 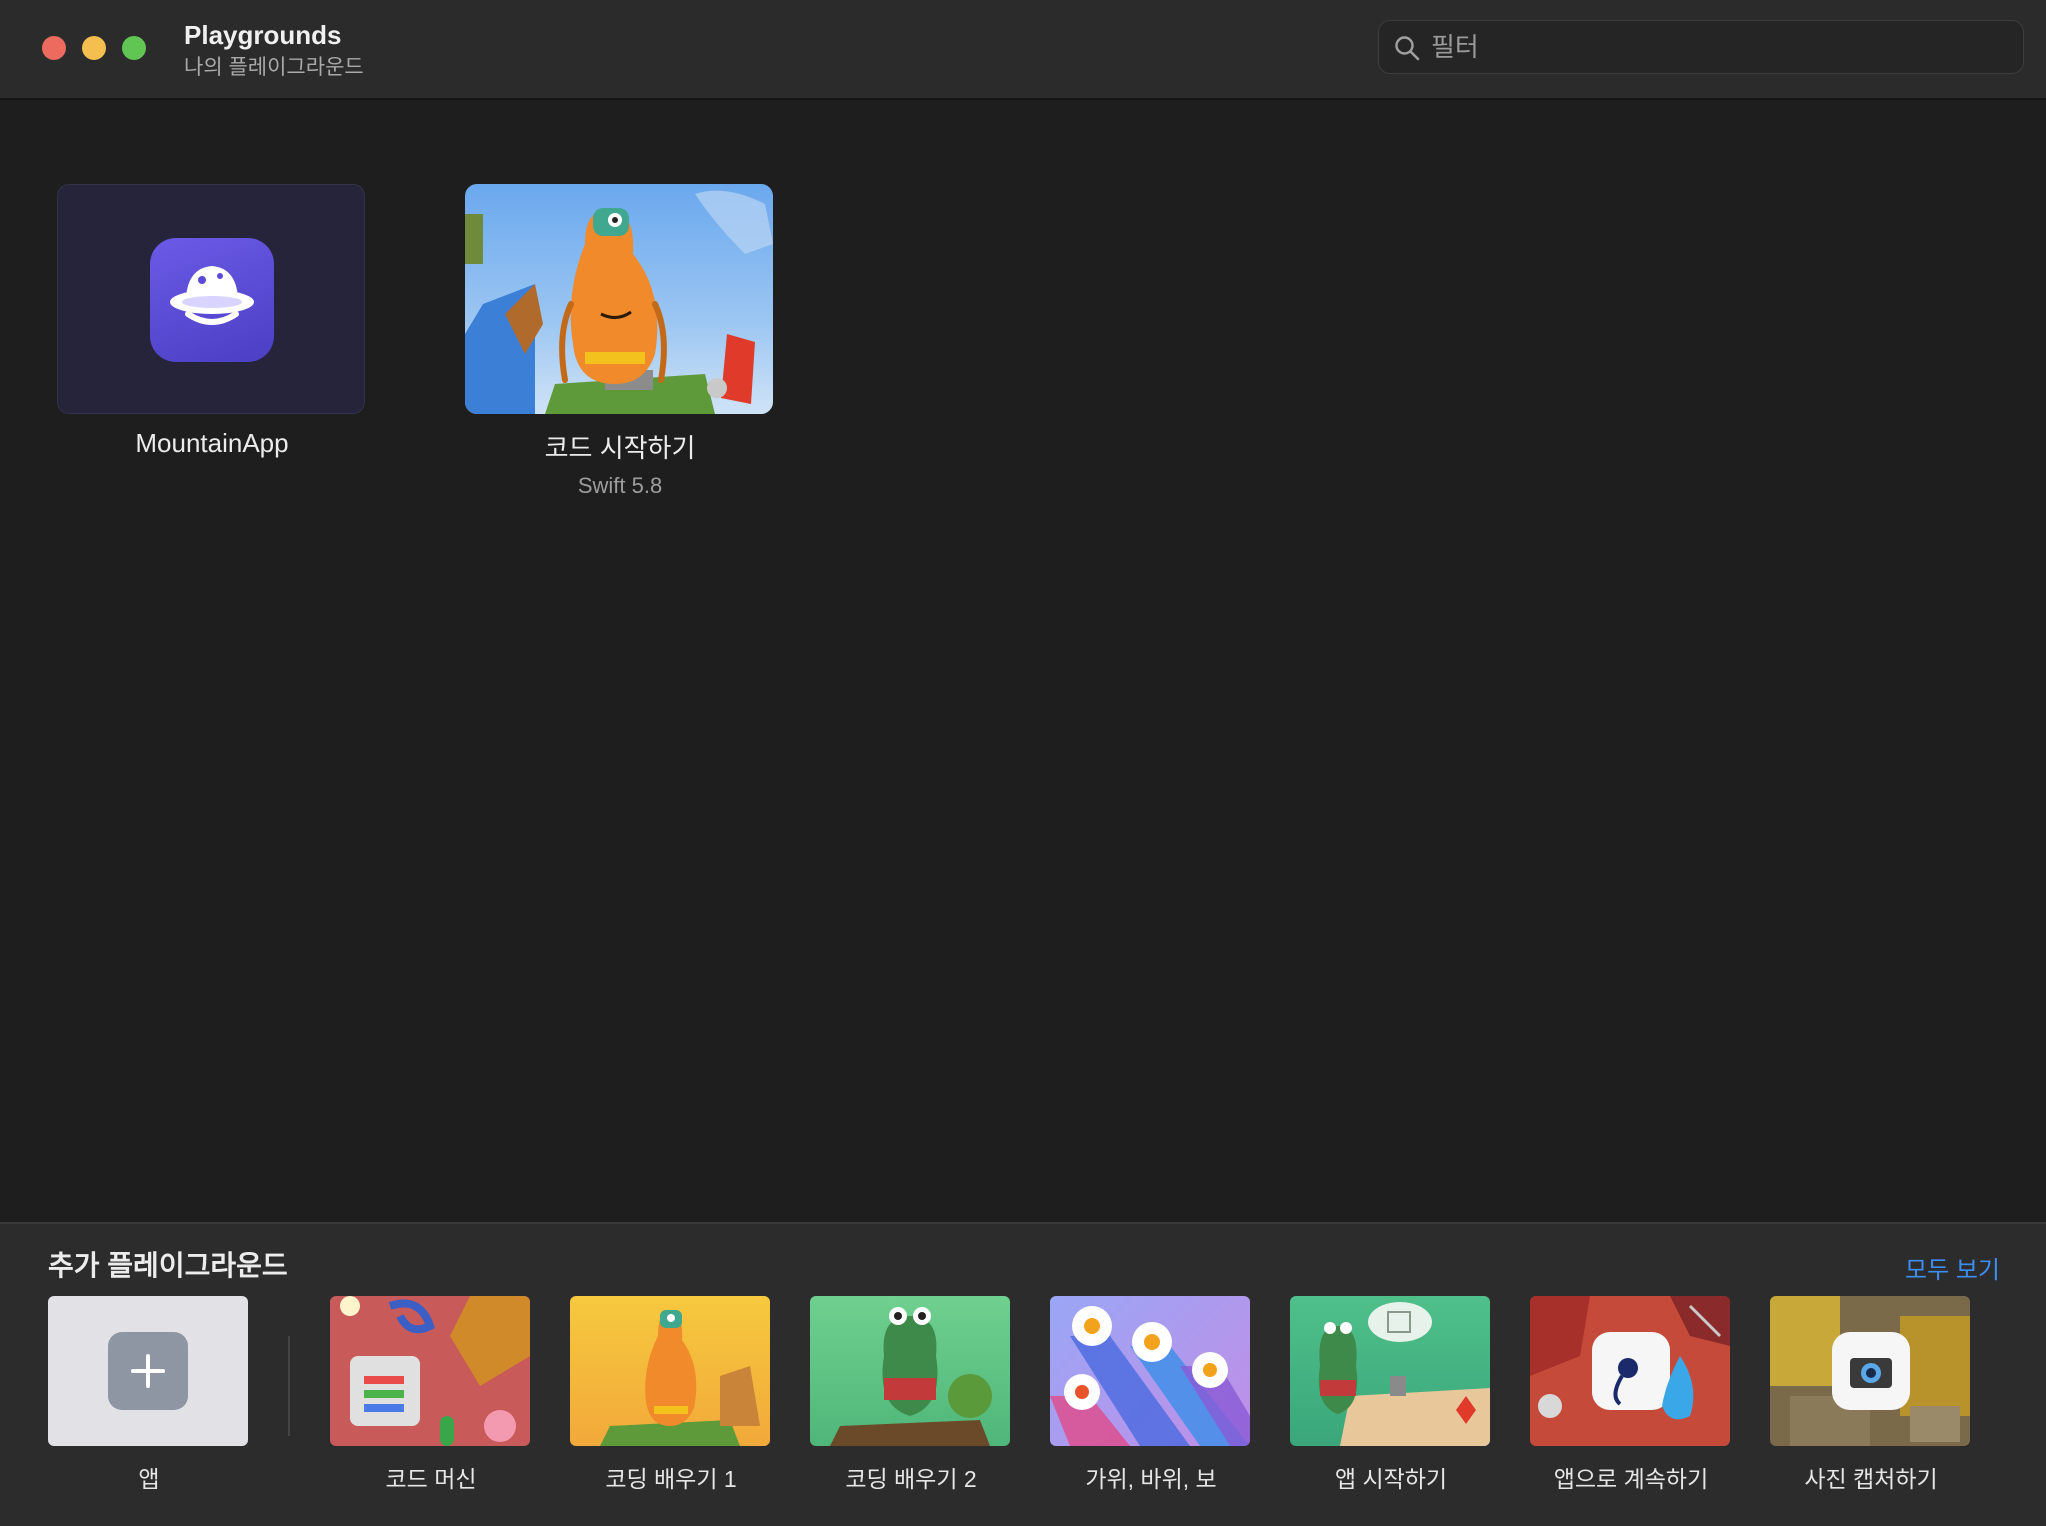 I want to click on section-title: 추가 플레이그라운드, so click(x=168, y=1265).